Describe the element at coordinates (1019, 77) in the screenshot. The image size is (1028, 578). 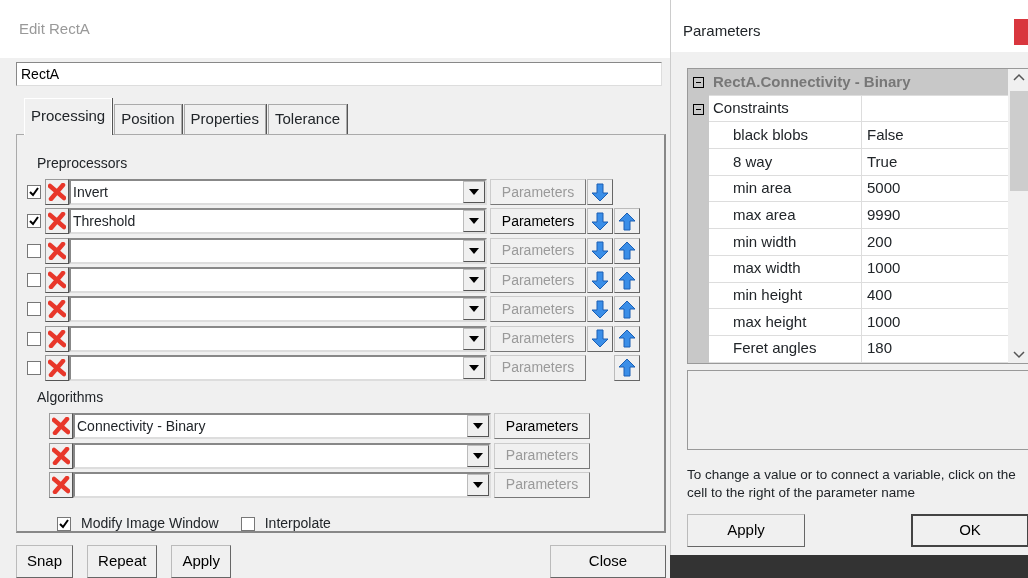
I see `scroll-up-icon` at that location.